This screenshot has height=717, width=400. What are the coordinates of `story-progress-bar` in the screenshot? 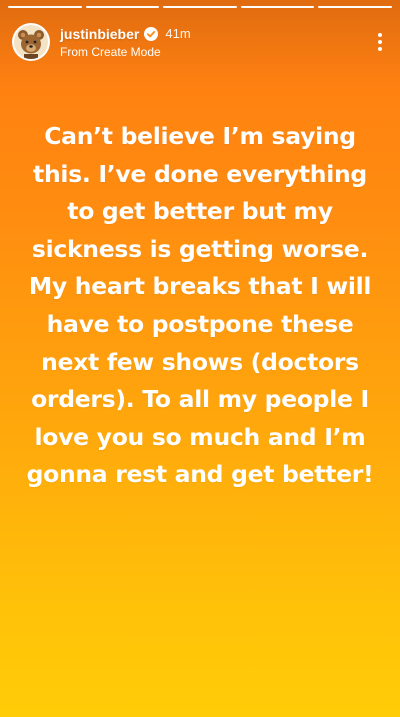 It's located at (200, 7).